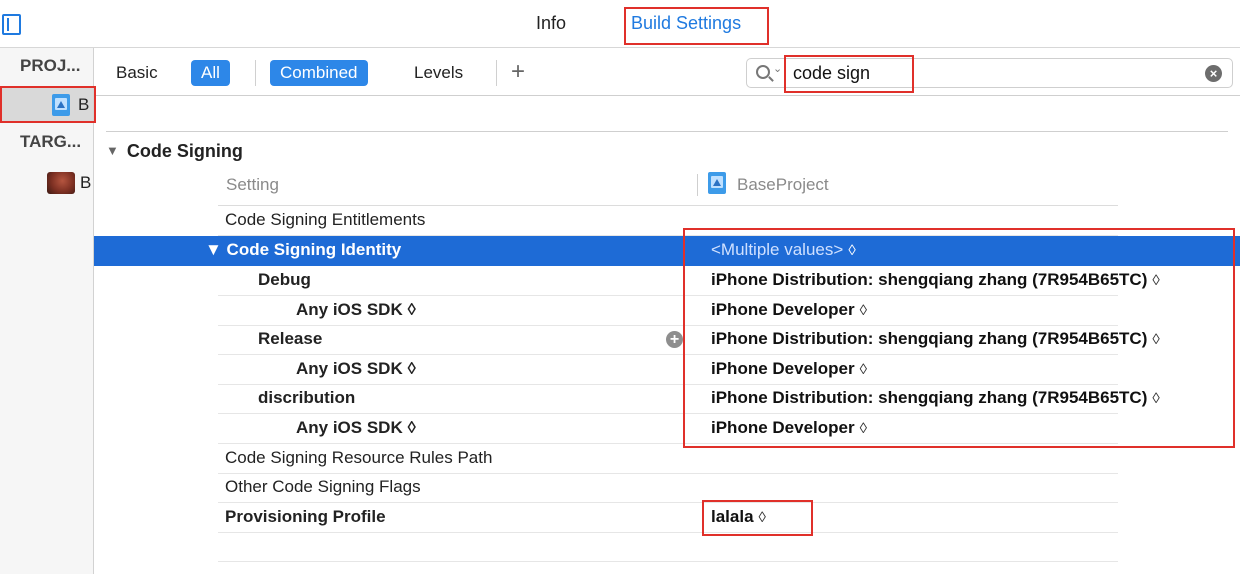  What do you see at coordinates (777, 249) in the screenshot?
I see `setting-value-text: <Multiple values>` at bounding box center [777, 249].